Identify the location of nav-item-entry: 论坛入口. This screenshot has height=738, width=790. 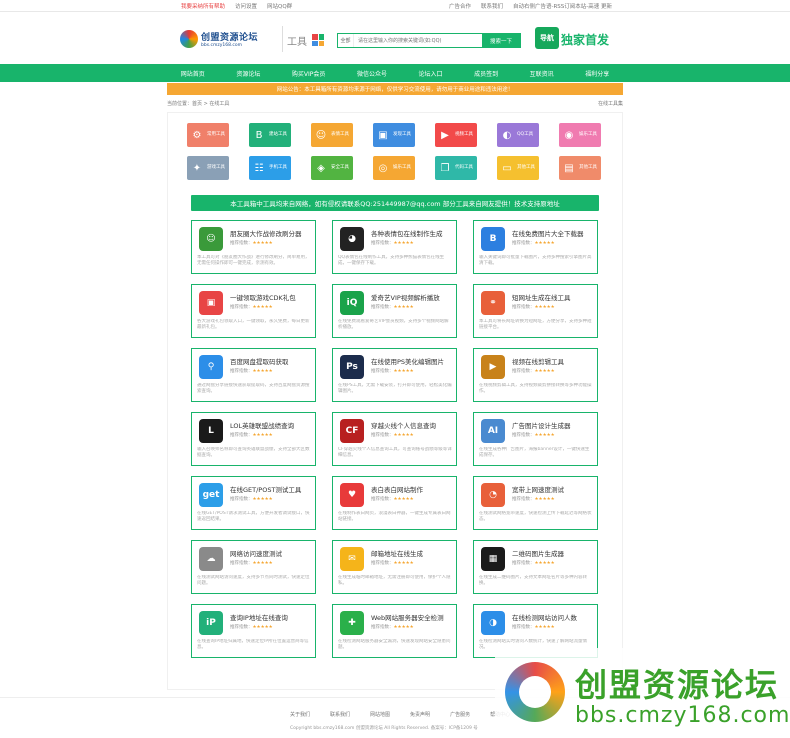
(431, 73).